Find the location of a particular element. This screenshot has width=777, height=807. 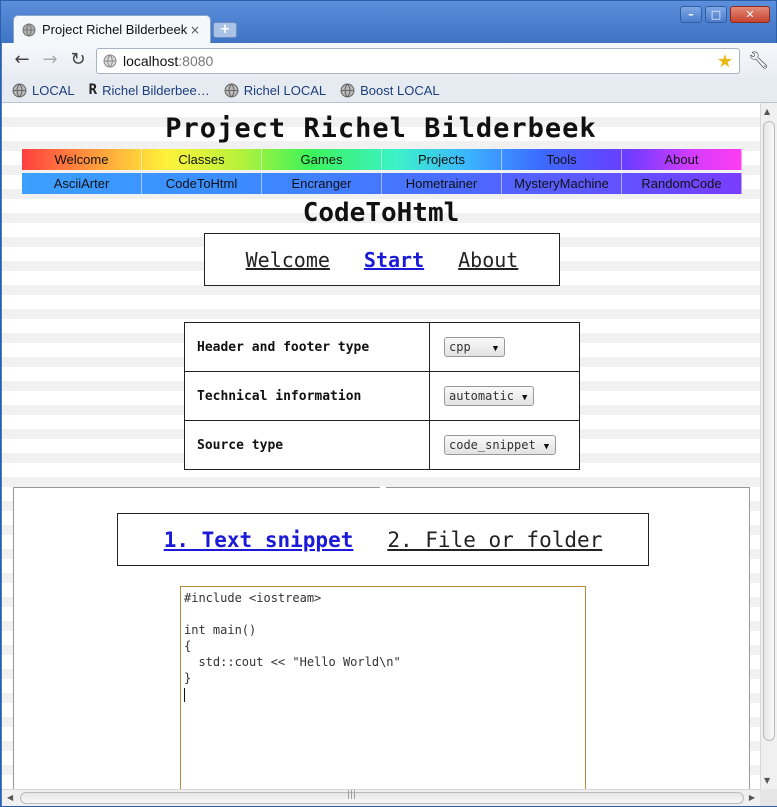

source-type-select: code_snippet ▼ is located at coordinates (500, 445).